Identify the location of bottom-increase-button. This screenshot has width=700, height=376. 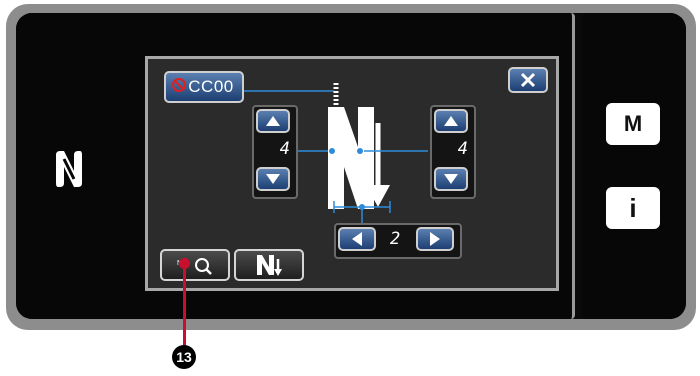
(435, 239).